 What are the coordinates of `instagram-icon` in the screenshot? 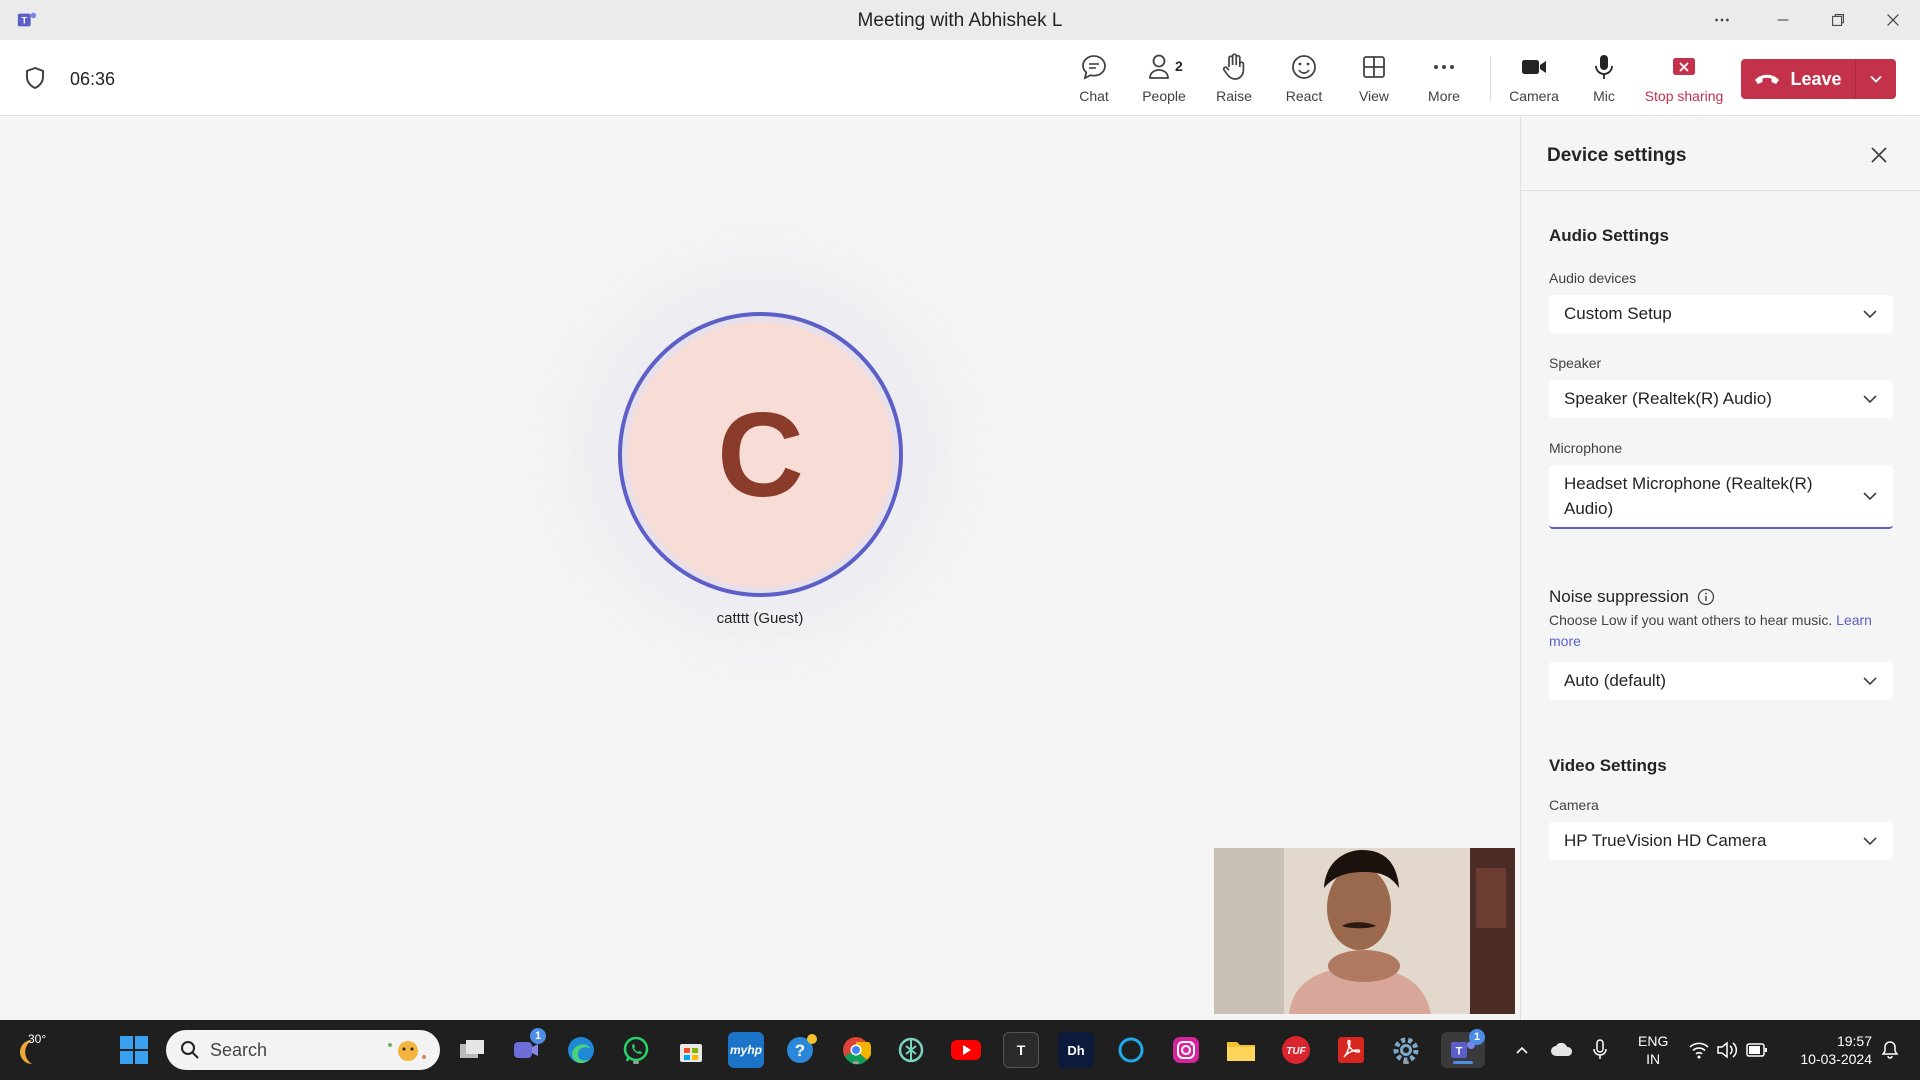 It's located at (1186, 1050).